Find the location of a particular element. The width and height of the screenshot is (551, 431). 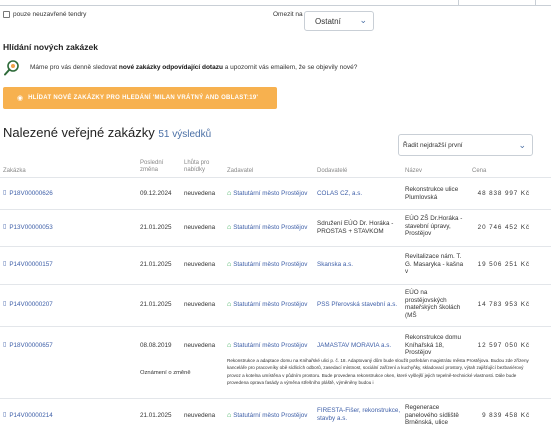

header-changed: Poslední změna is located at coordinates (152, 166).